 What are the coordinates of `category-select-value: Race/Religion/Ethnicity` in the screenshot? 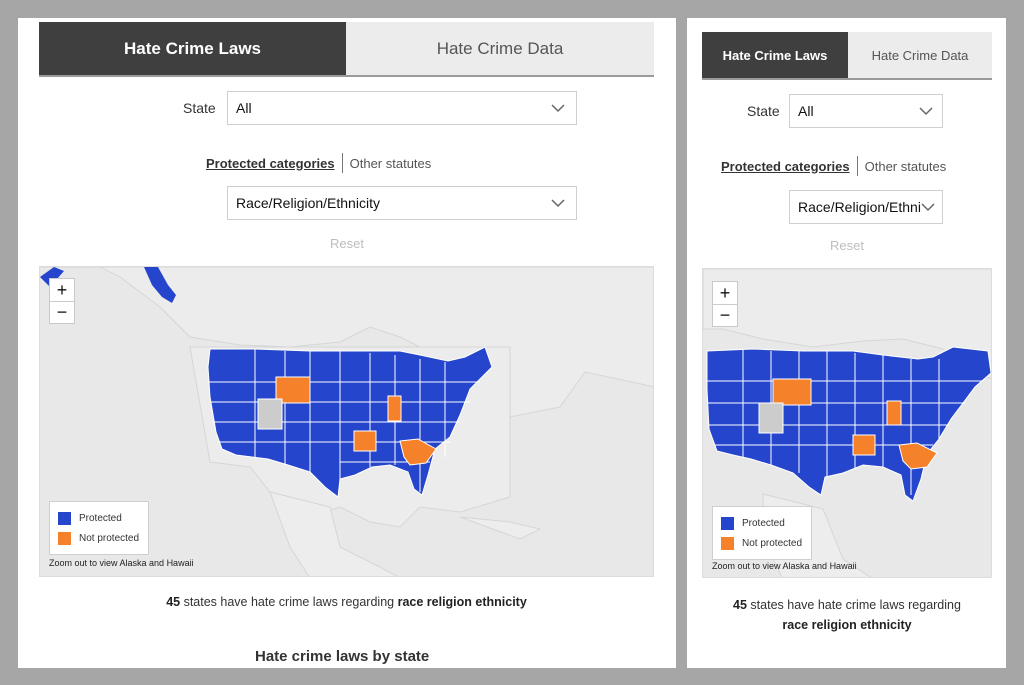 It's located at (308, 203).